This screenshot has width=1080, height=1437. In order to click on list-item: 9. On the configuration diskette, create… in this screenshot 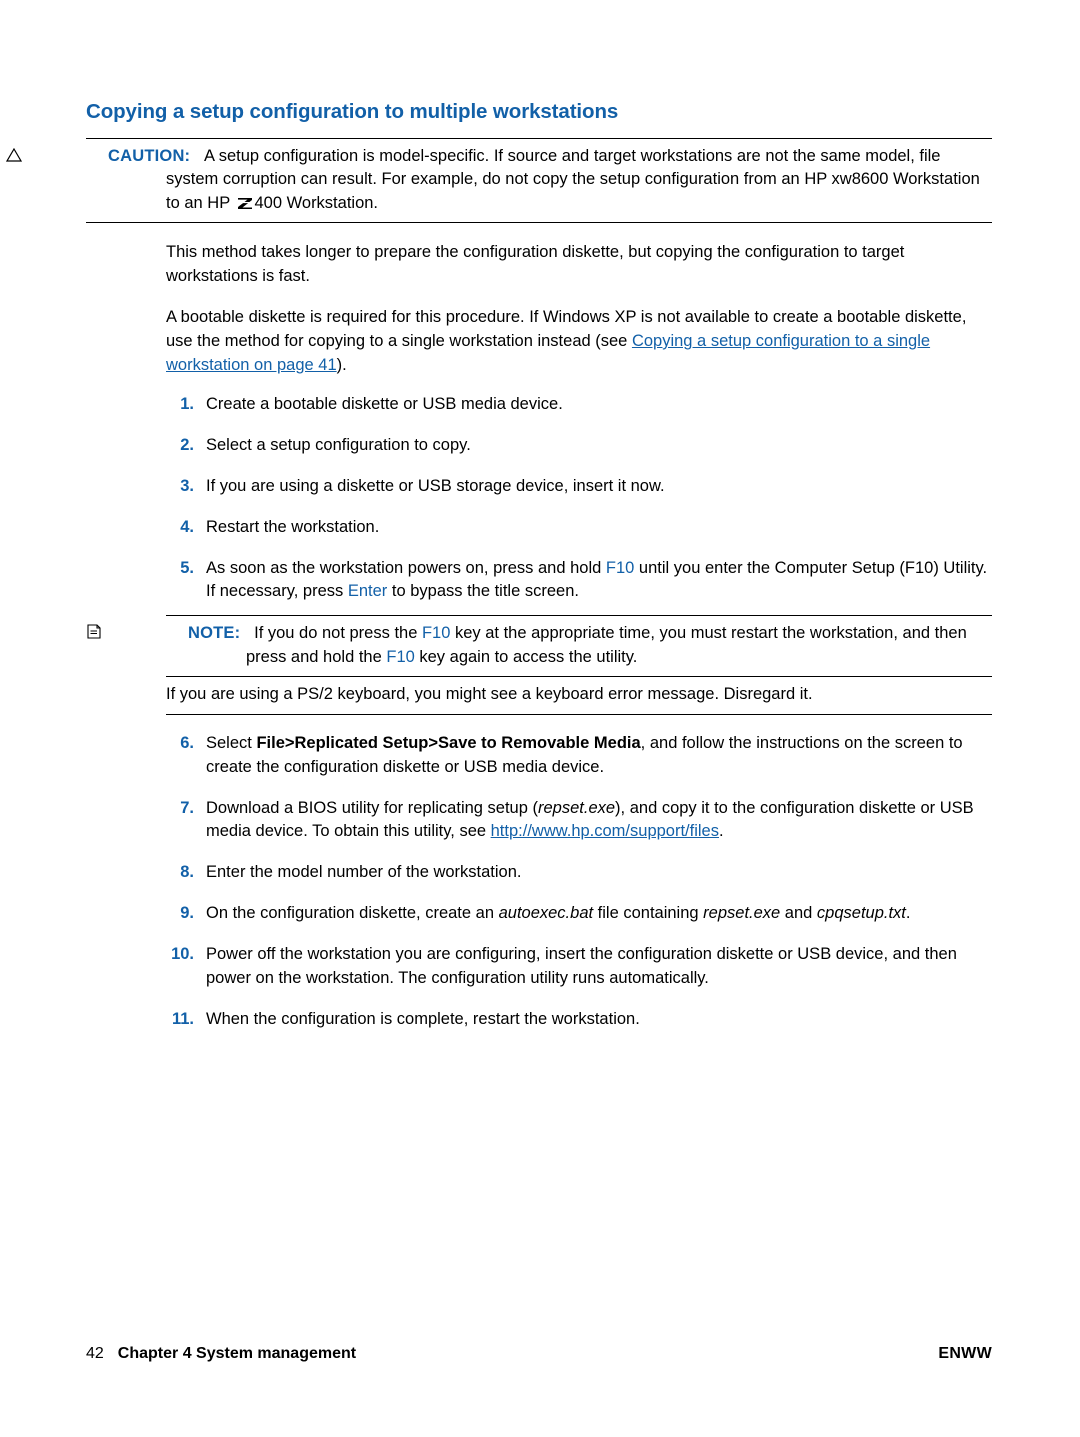, I will do `click(539, 914)`.